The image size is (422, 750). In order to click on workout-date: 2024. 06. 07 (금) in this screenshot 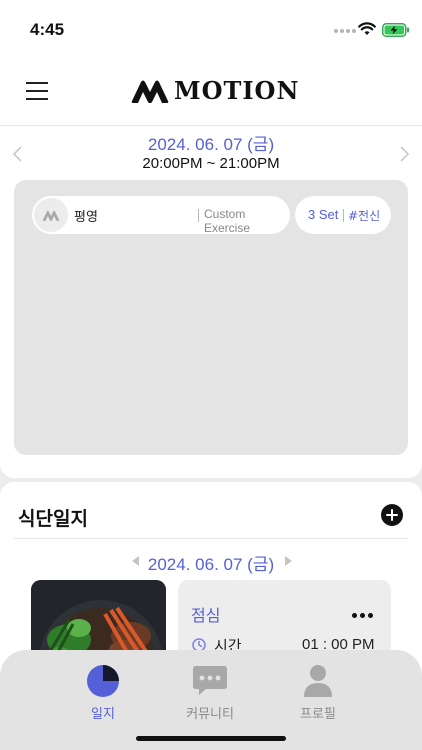, I will do `click(211, 142)`.